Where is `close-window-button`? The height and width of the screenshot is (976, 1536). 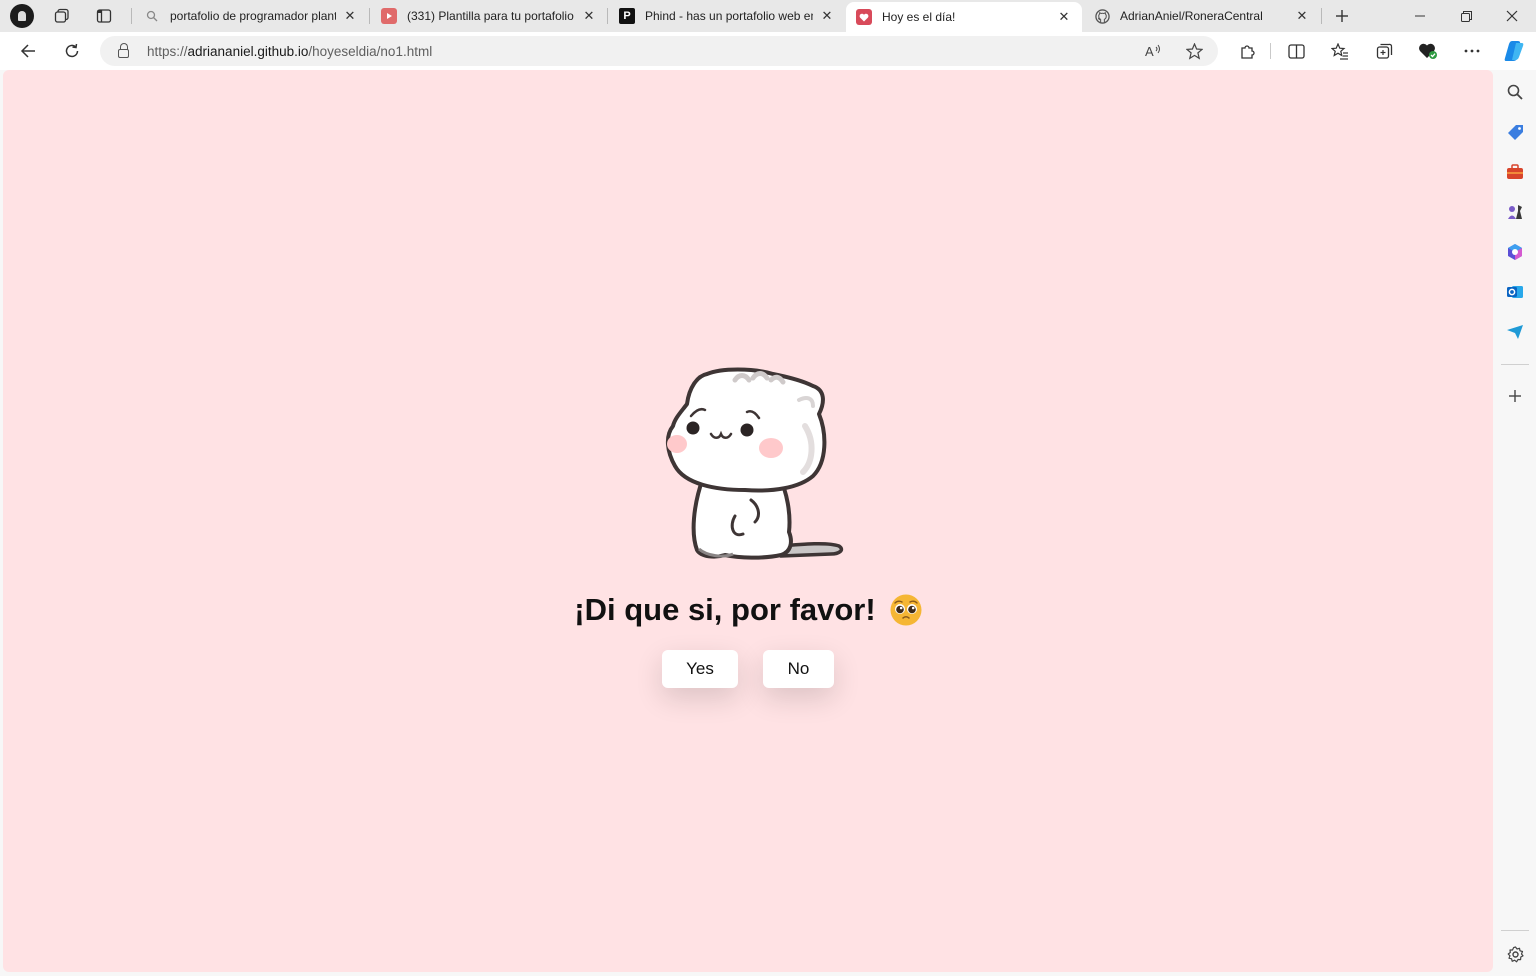 close-window-button is located at coordinates (1512, 16).